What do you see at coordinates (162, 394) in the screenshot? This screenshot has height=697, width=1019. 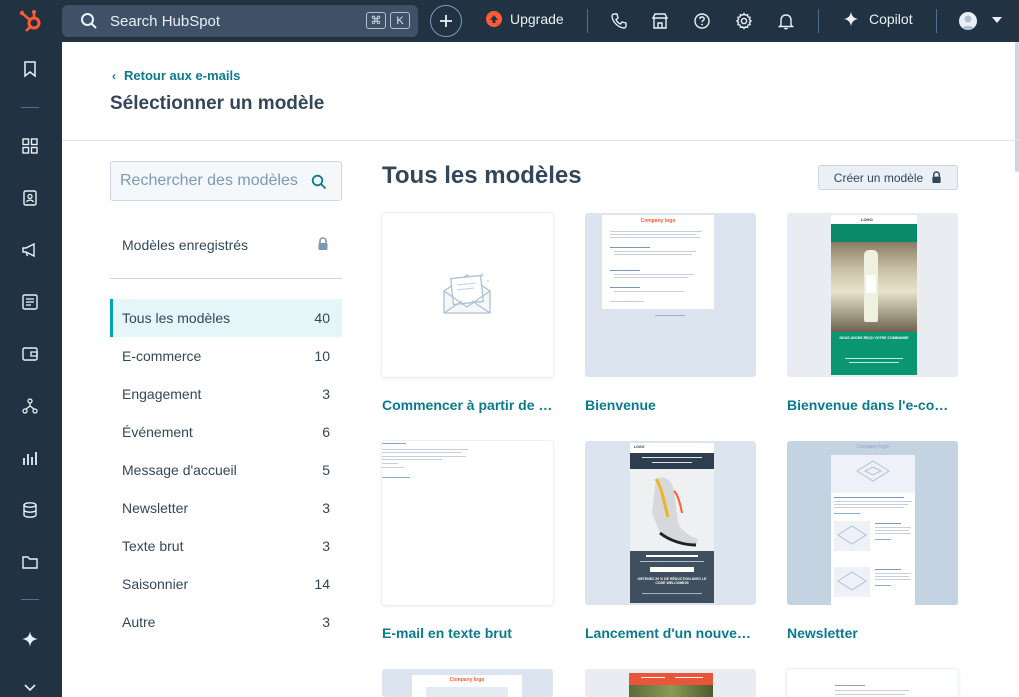 I see `category-label: Engagement` at bounding box center [162, 394].